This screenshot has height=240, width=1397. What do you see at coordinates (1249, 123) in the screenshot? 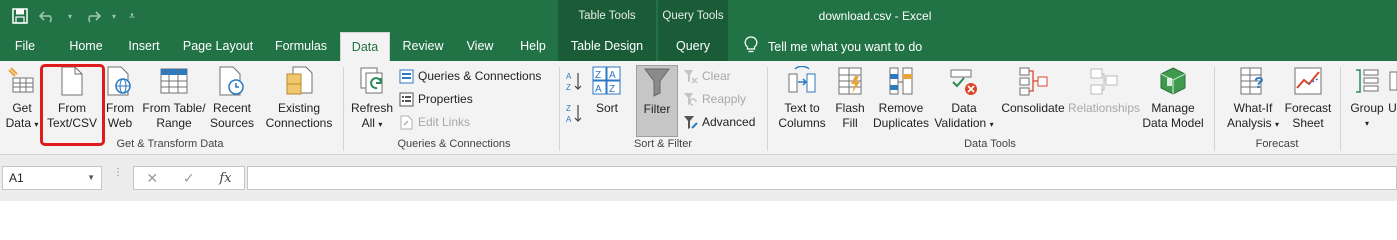
I see `what-if-label-2: Analysis` at bounding box center [1249, 123].